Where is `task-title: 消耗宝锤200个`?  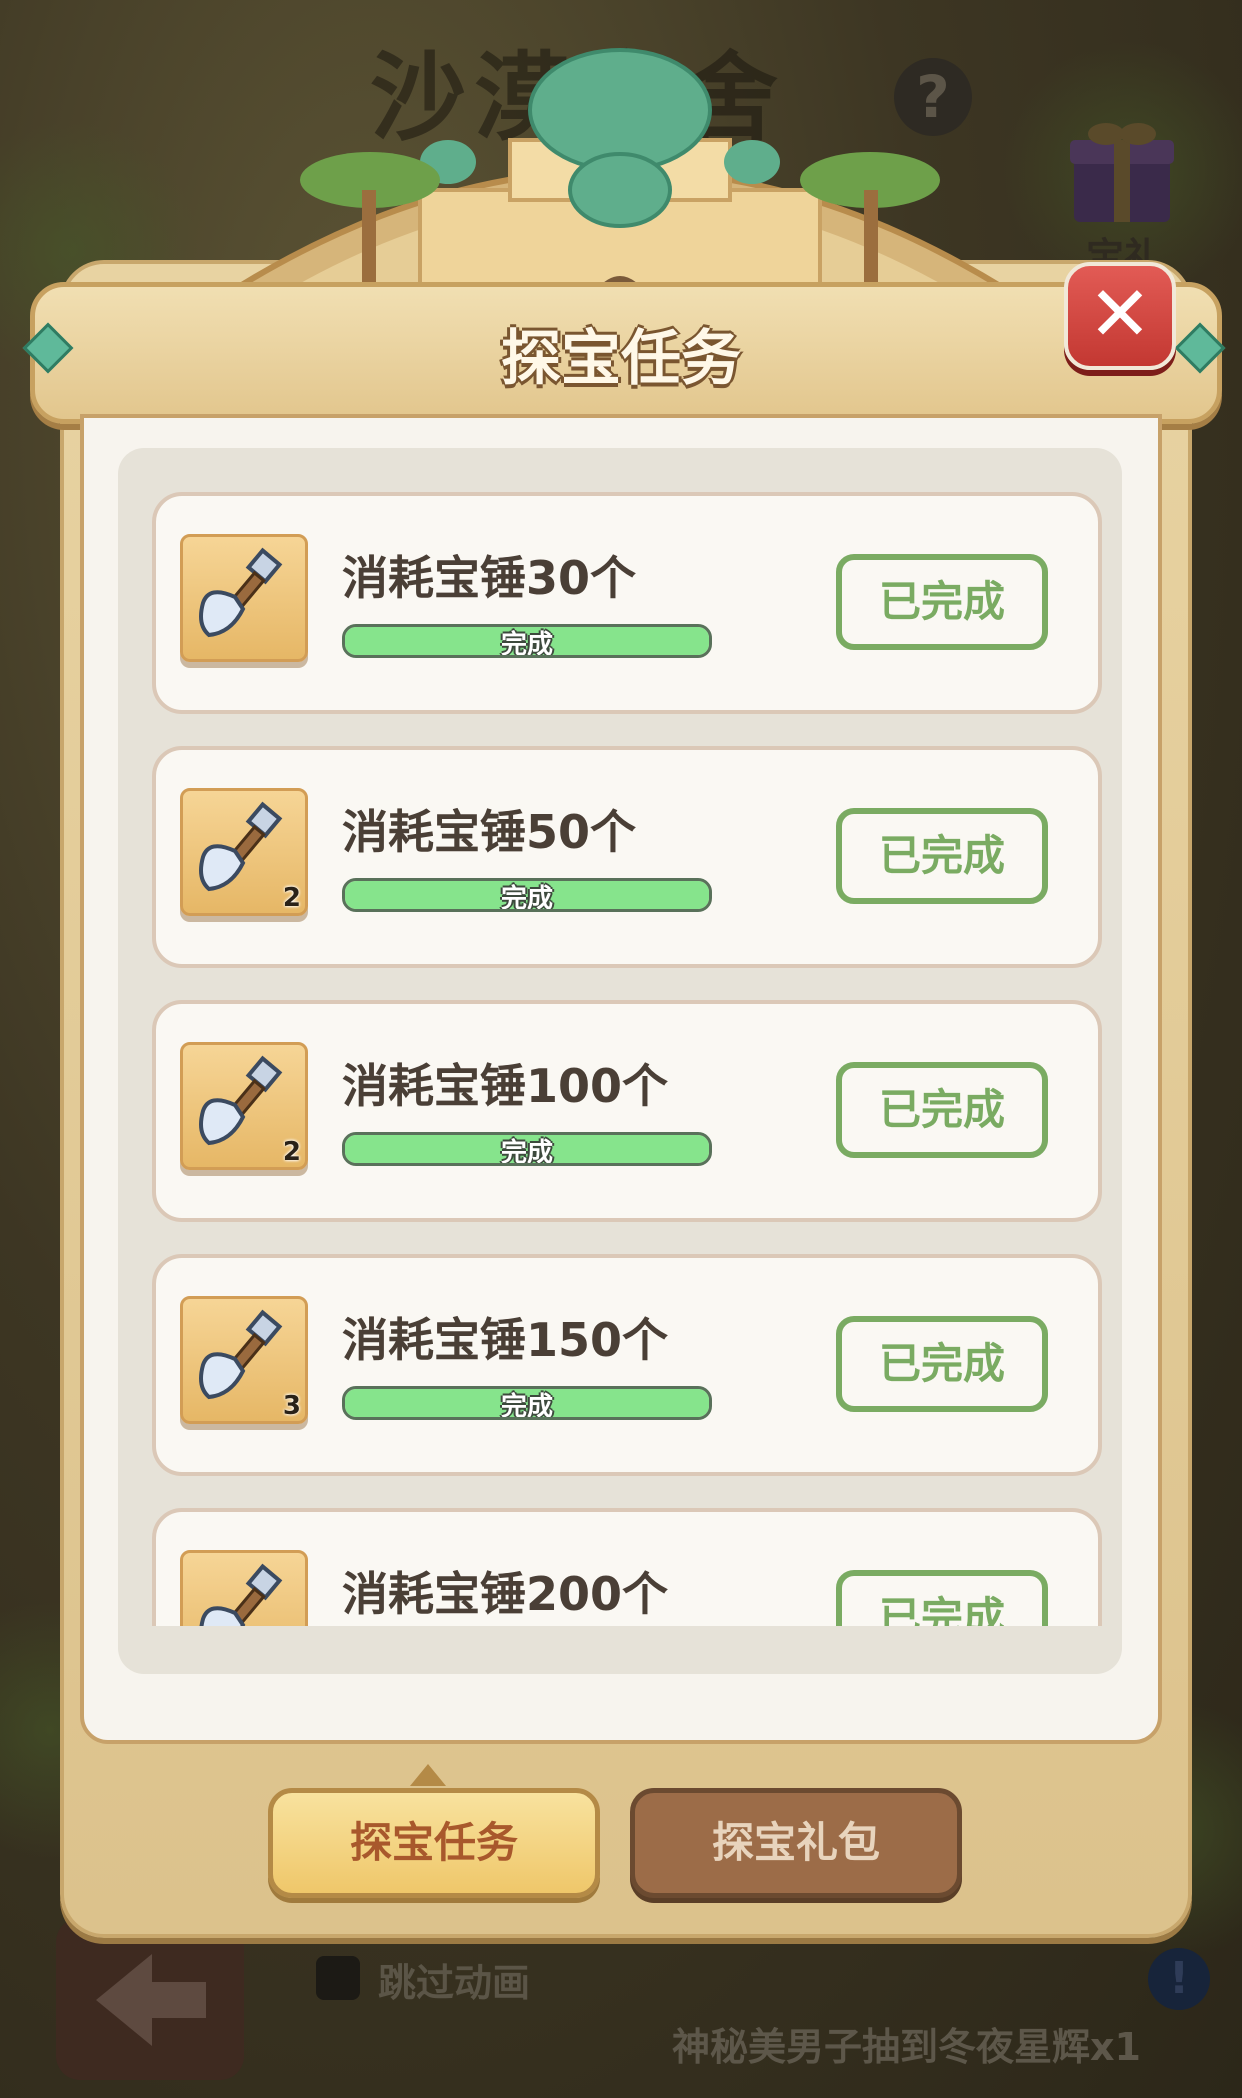 task-title: 消耗宝锤200个 is located at coordinates (505, 1594).